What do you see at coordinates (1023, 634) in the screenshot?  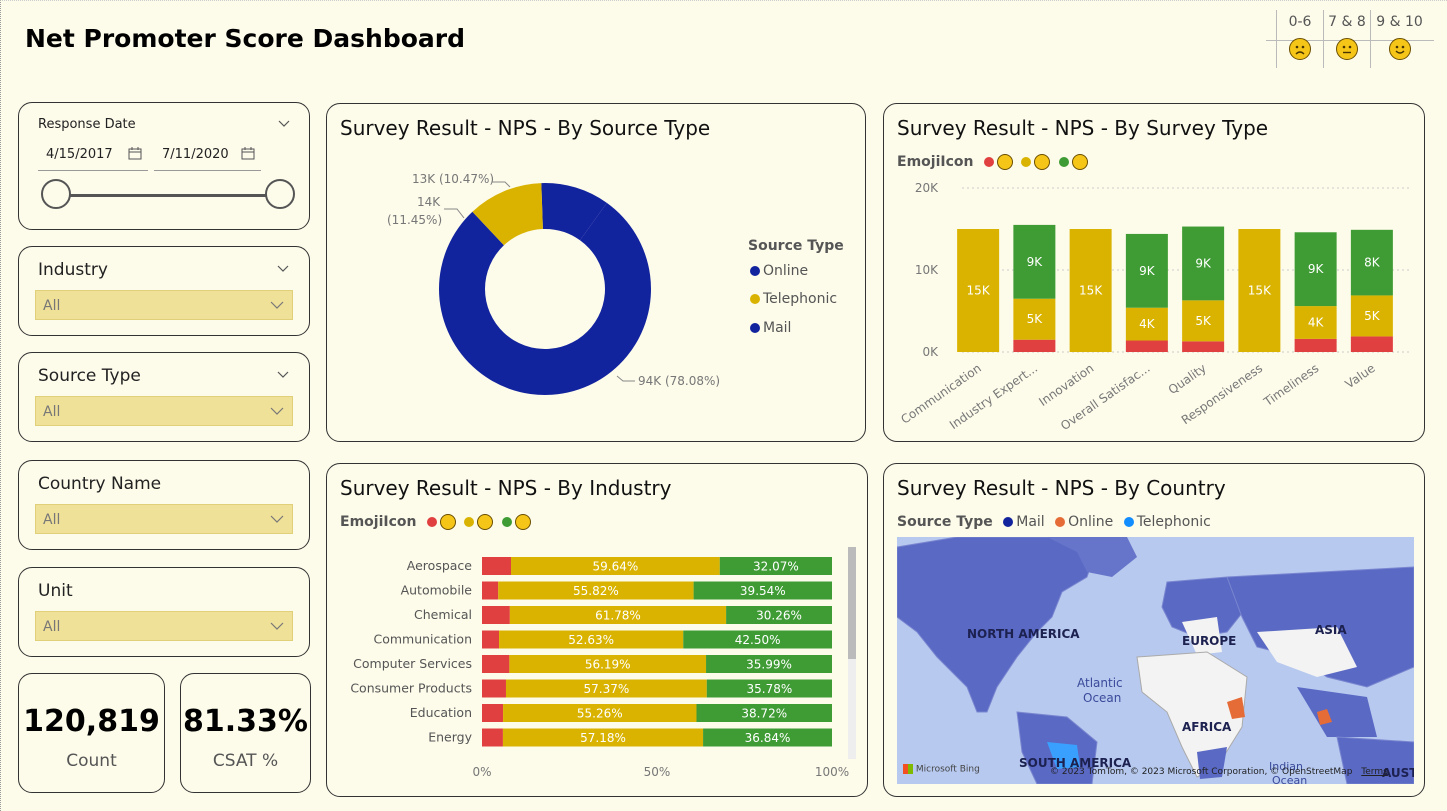 I see `map-label-north-america: NORTH AMERICA` at bounding box center [1023, 634].